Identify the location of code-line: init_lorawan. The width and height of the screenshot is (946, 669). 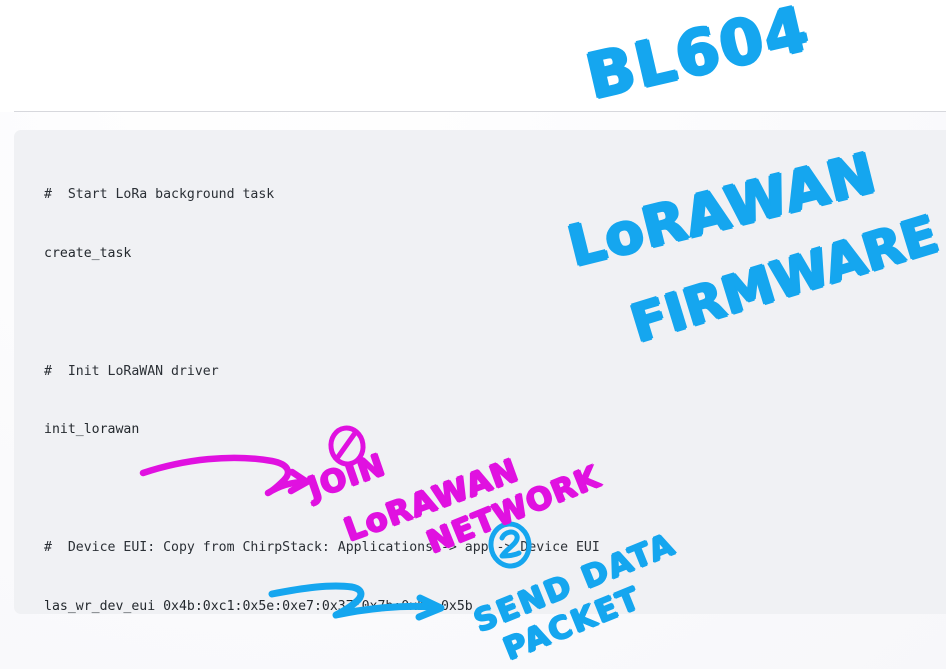
(92, 430).